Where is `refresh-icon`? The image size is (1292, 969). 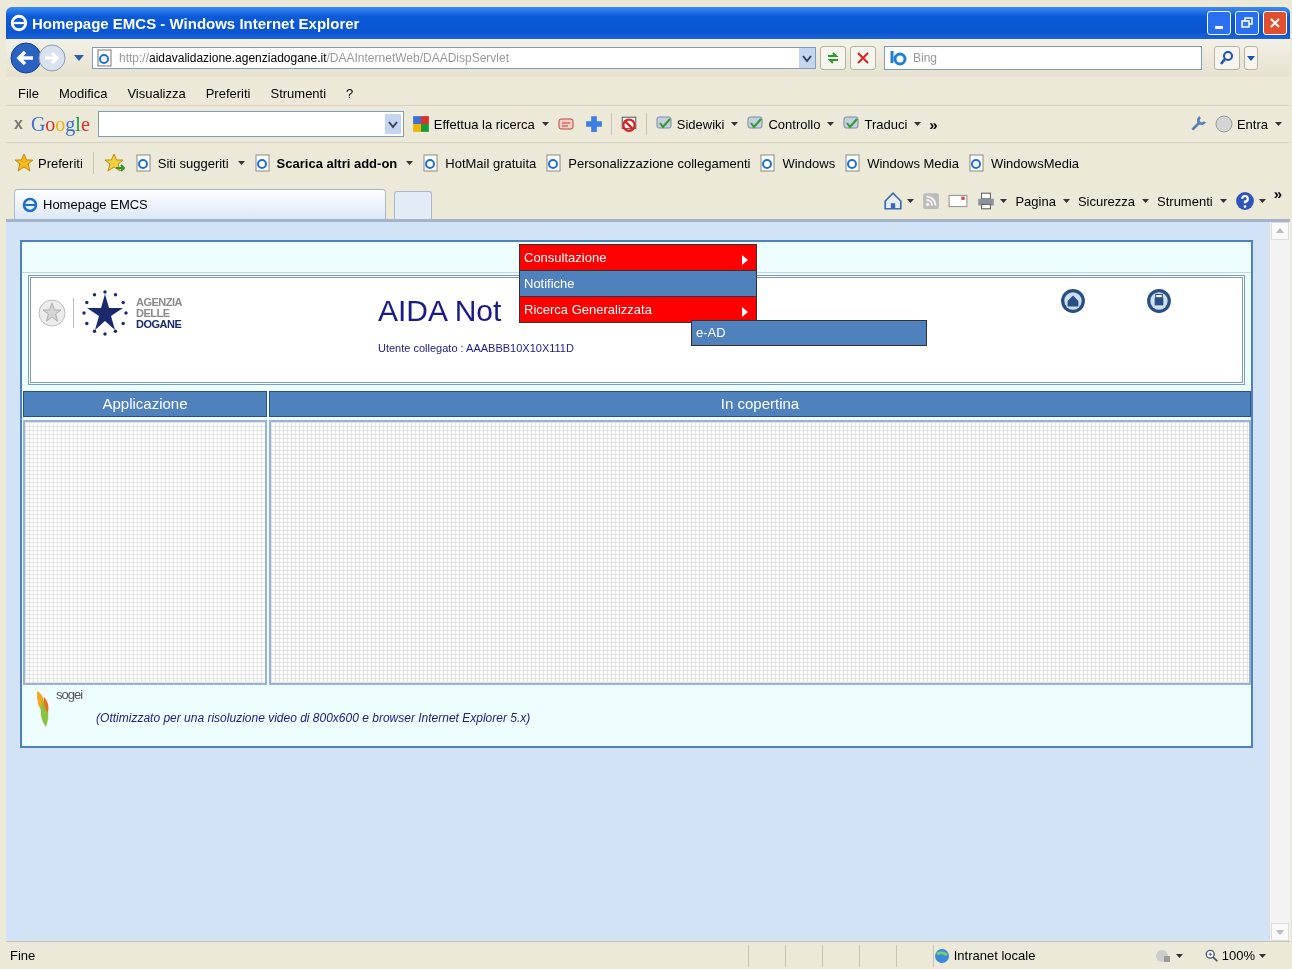
refresh-icon is located at coordinates (833, 58).